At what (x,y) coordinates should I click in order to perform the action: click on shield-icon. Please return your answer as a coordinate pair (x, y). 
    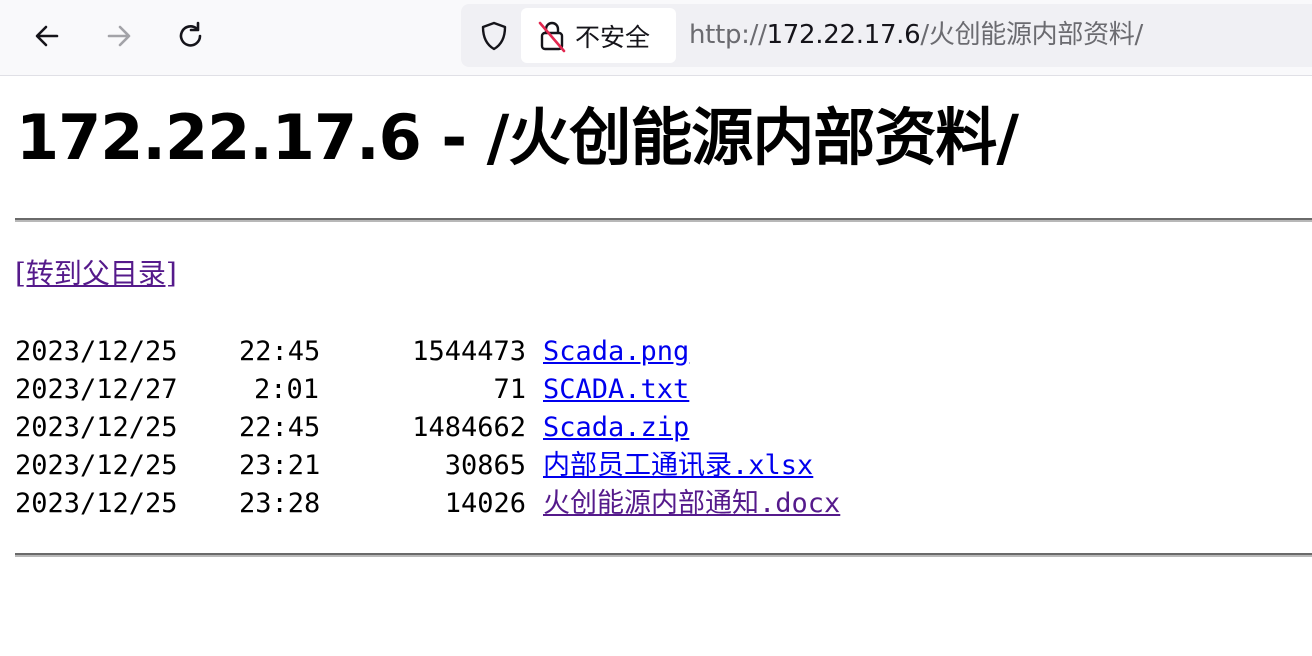
    Looking at the image, I should click on (494, 36).